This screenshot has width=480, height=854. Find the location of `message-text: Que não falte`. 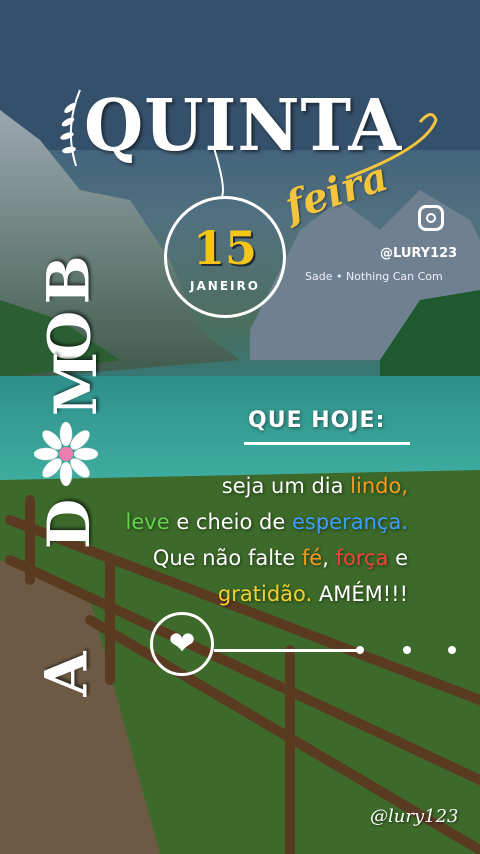

message-text: Que não falte is located at coordinates (227, 558).